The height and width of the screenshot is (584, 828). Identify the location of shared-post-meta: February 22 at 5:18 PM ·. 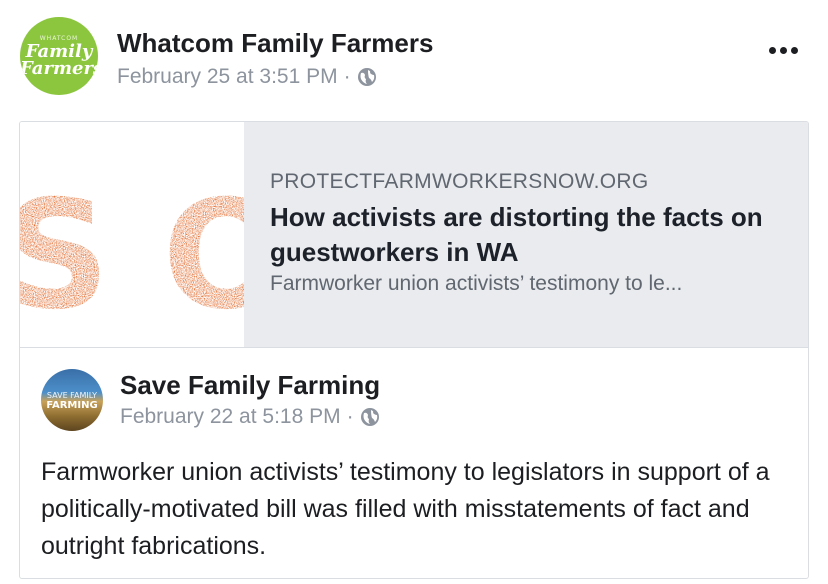
(250, 417).